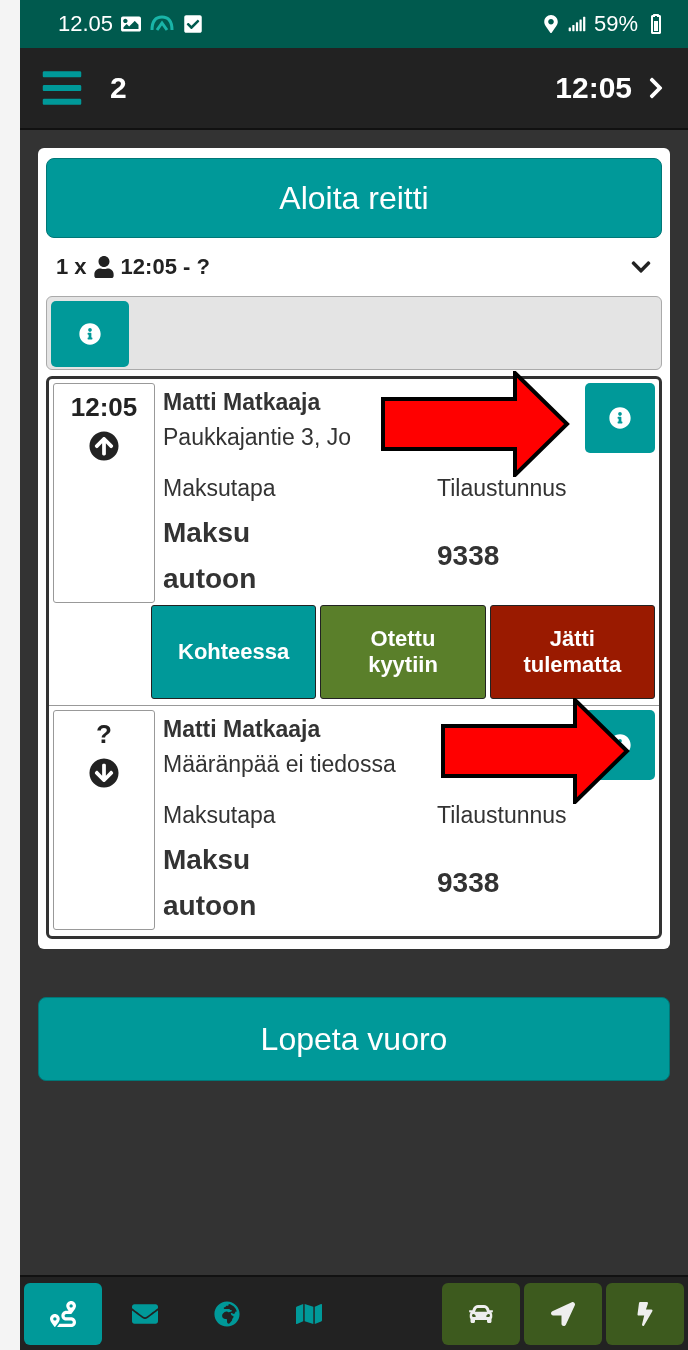 This screenshot has height=1350, width=688. What do you see at coordinates (104, 773) in the screenshot?
I see `down-arrow-icon` at bounding box center [104, 773].